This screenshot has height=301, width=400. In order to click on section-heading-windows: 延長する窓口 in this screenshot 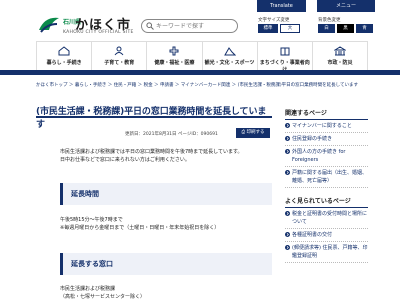, I will do `click(166, 264)`.